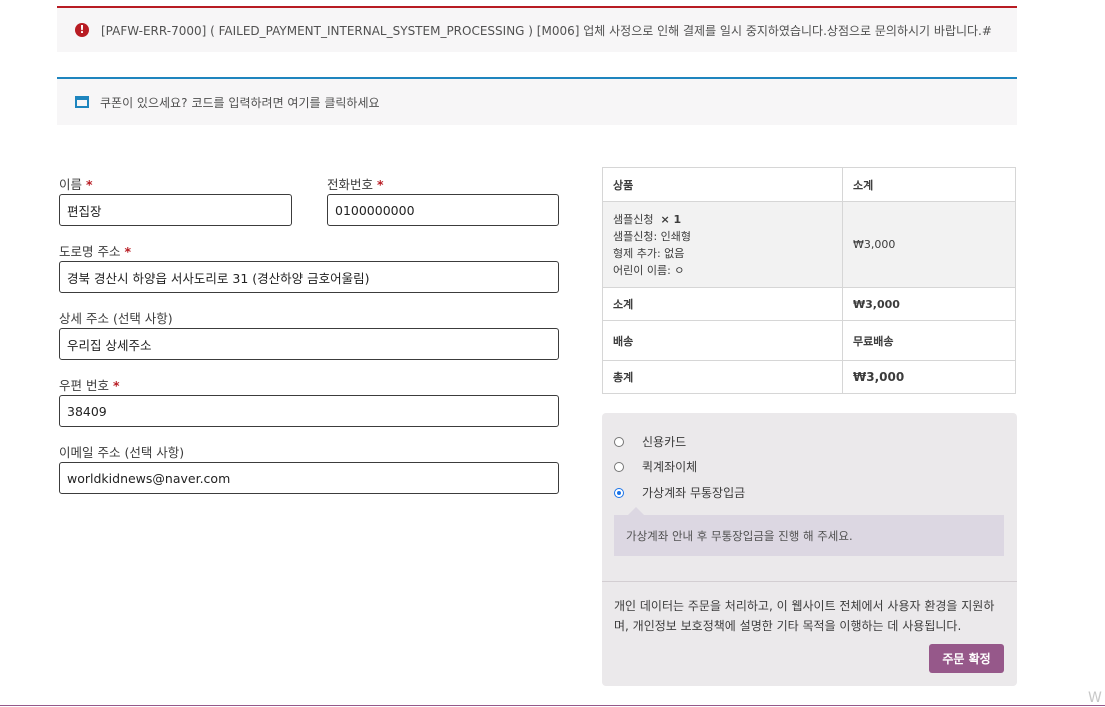  Describe the element at coordinates (633, 219) in the screenshot. I see `product-name: 샘플신청` at that location.